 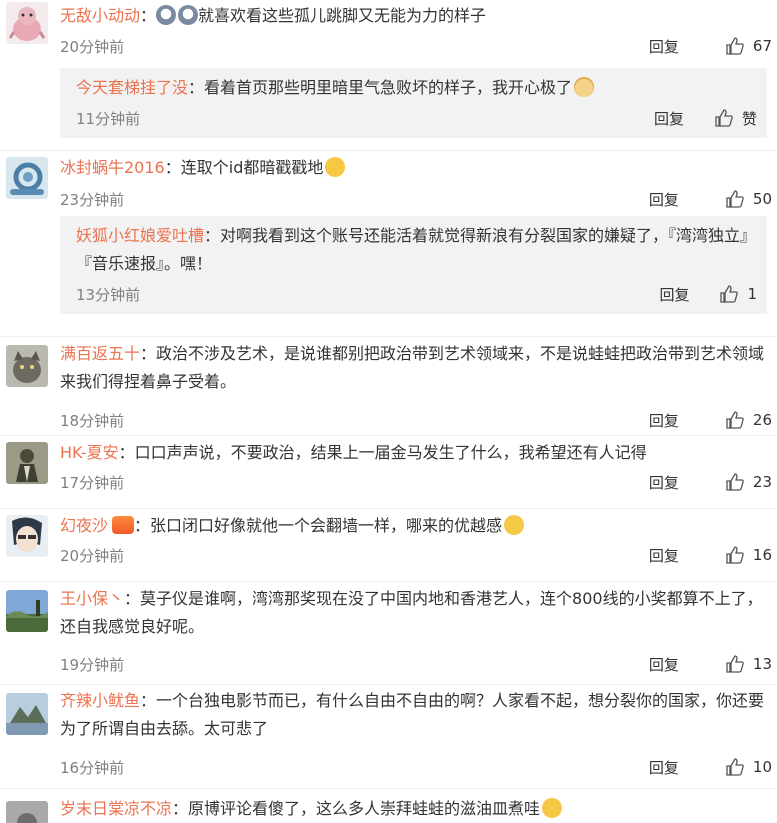 I want to click on like-count: 50, so click(x=762, y=199).